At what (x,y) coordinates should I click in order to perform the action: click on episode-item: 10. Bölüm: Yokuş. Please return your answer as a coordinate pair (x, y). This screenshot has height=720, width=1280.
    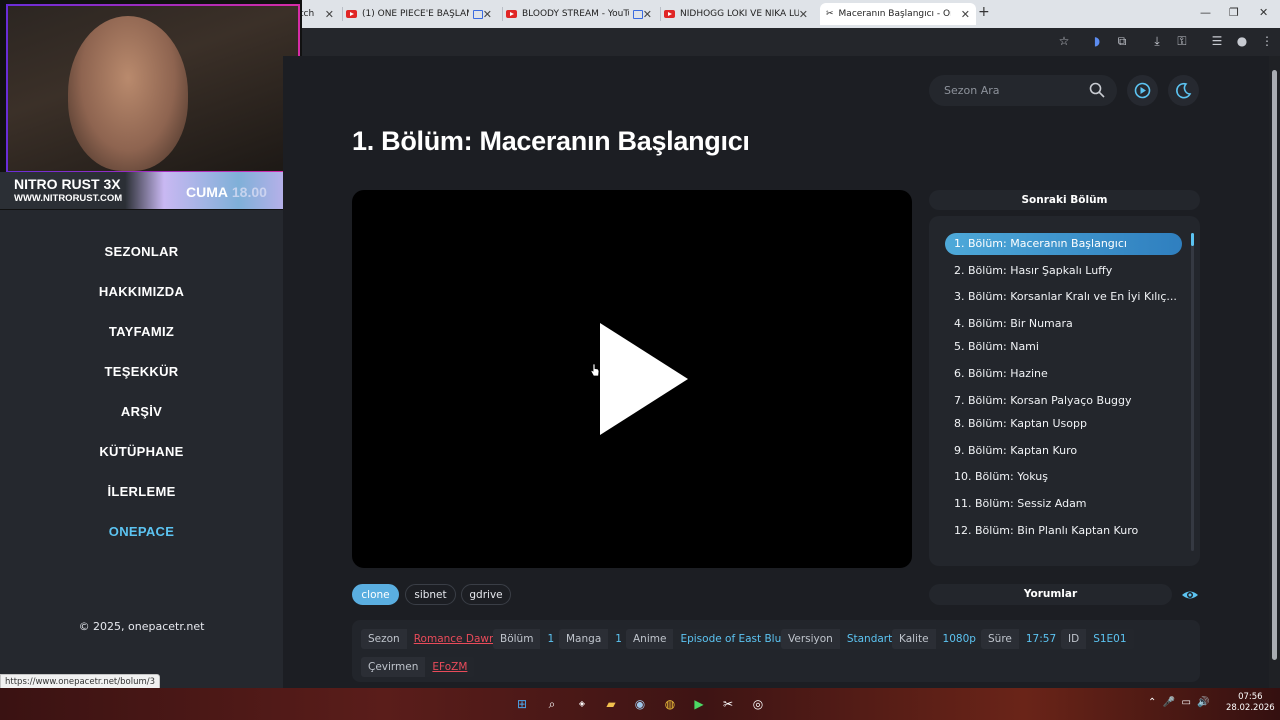
    Looking at the image, I should click on (1063, 477).